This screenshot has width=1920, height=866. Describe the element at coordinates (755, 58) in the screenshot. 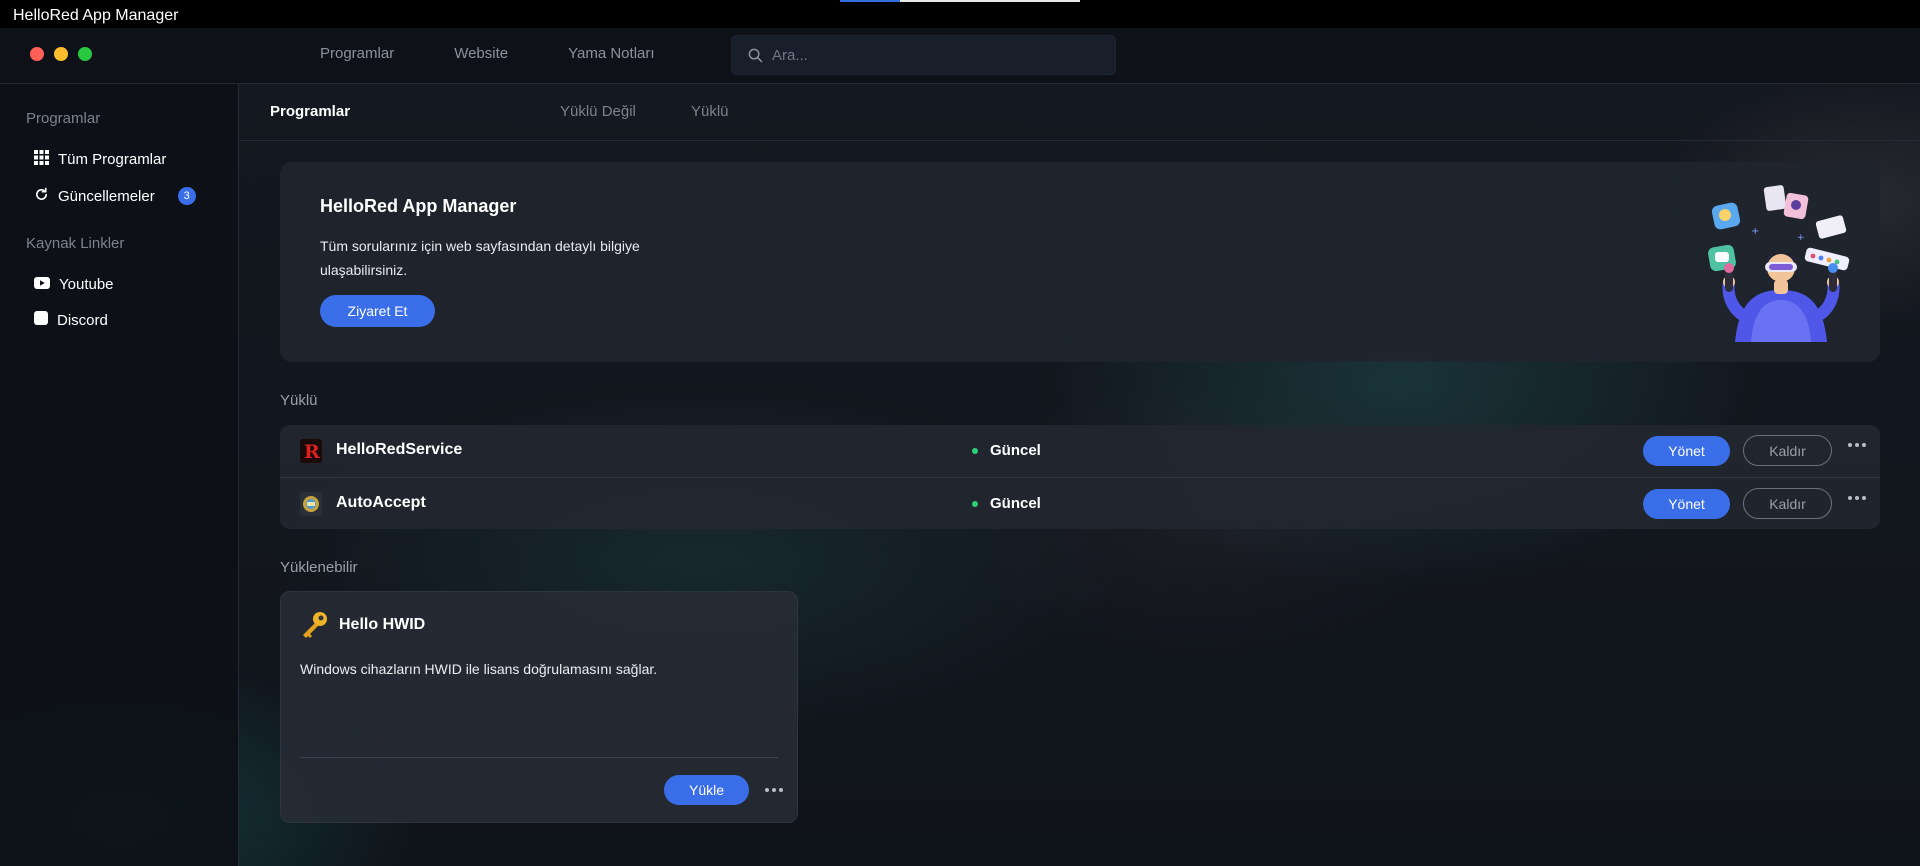

I see `search-icon` at that location.